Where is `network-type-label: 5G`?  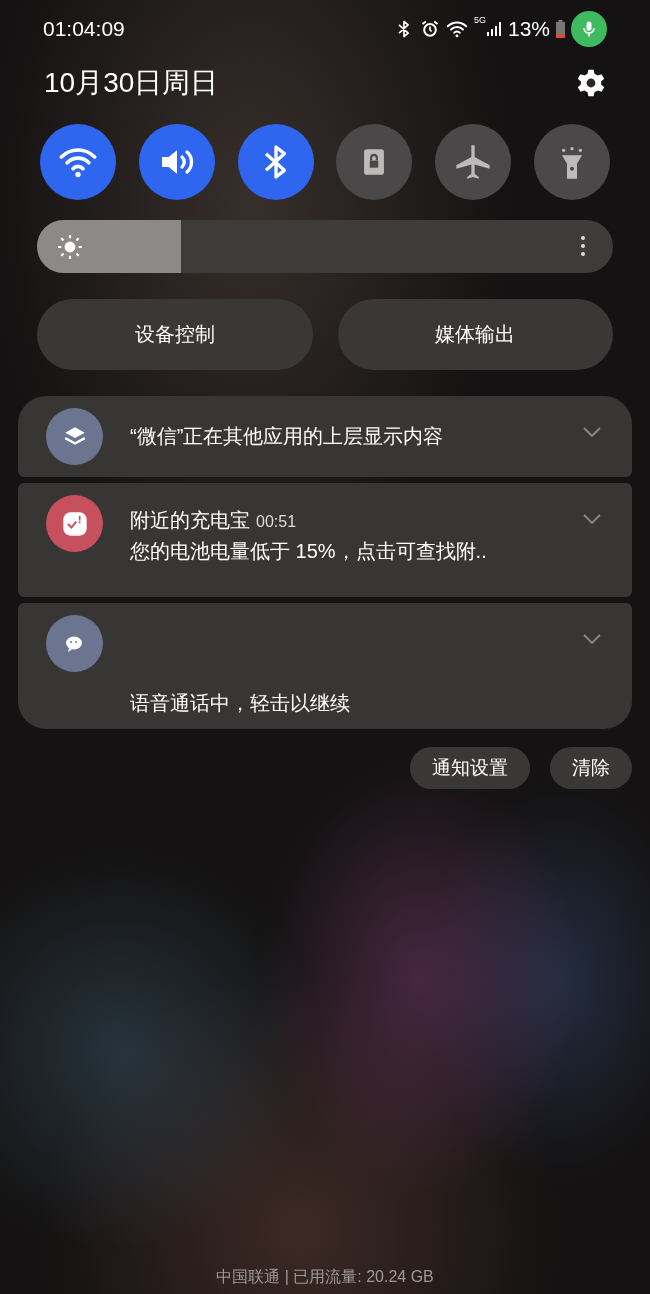
network-type-label: 5G is located at coordinates (479, 20).